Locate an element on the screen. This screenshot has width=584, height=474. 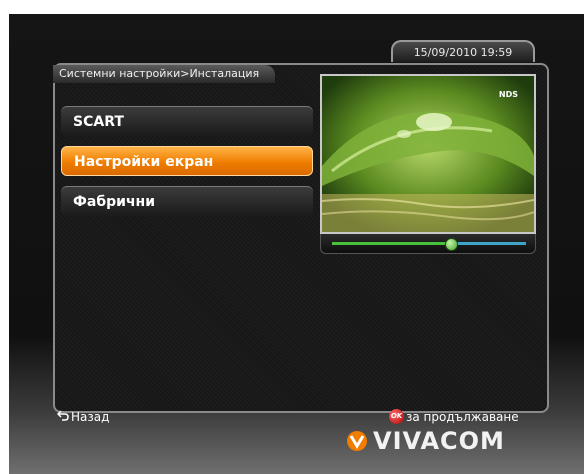
menu-item-label: Фабрични is located at coordinates (114, 202).